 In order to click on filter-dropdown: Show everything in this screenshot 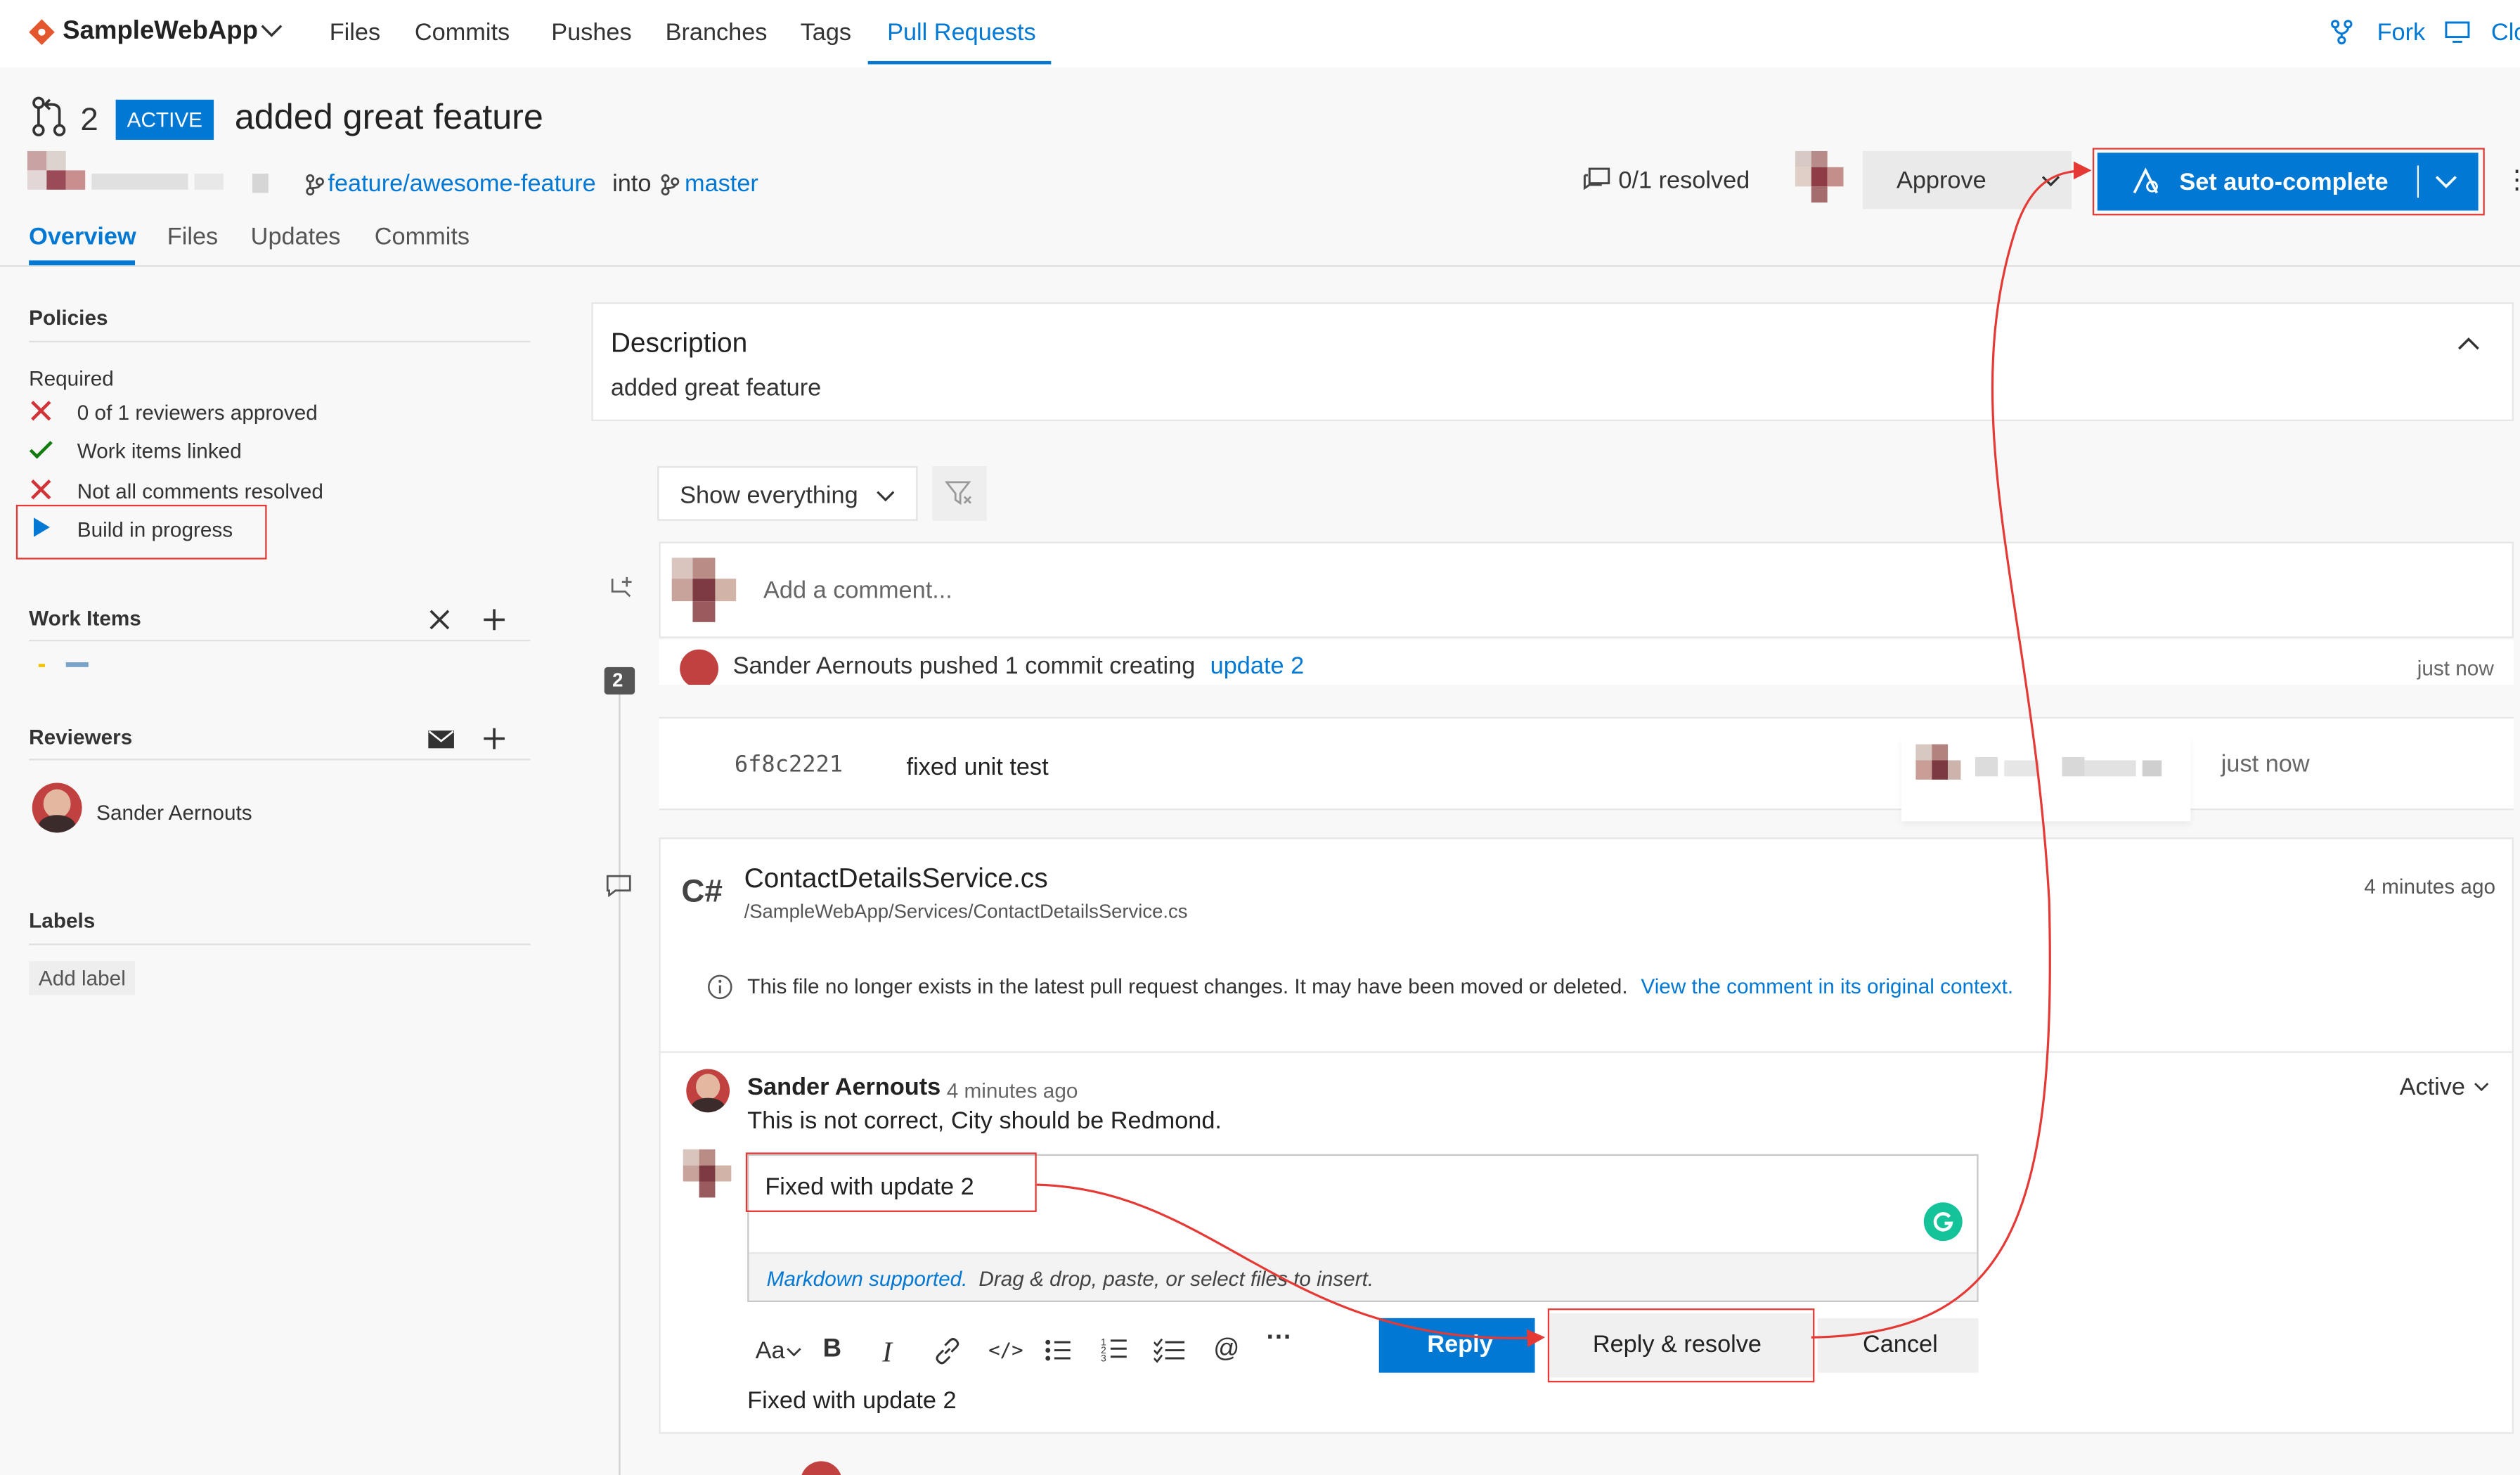, I will do `click(787, 493)`.